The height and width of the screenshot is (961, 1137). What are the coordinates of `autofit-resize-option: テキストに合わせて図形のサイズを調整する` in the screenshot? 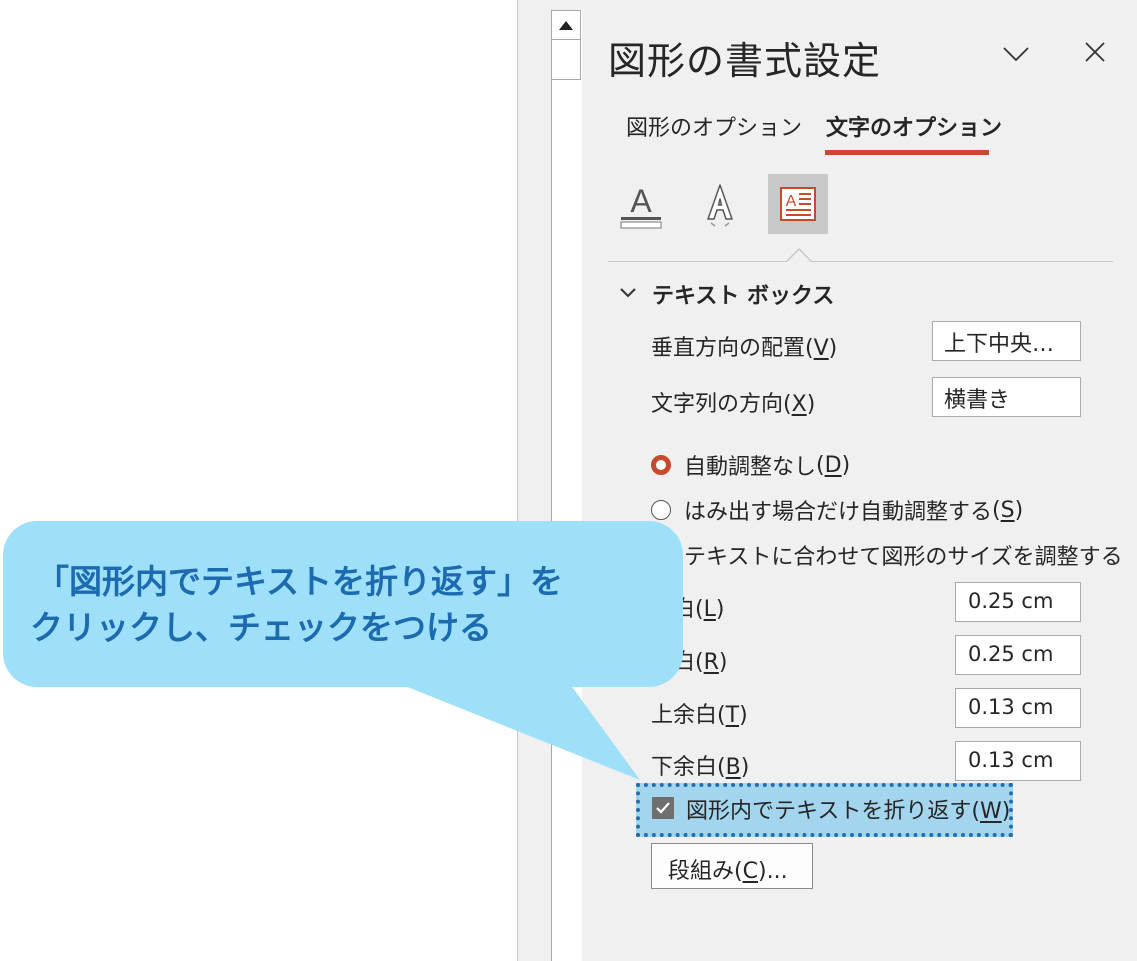 It's located at (887, 555).